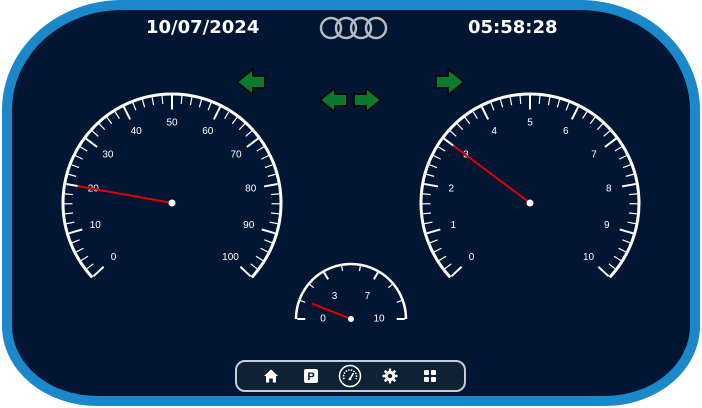 This screenshot has width=702, height=408. I want to click on aux-major-tick, so click(326, 275).